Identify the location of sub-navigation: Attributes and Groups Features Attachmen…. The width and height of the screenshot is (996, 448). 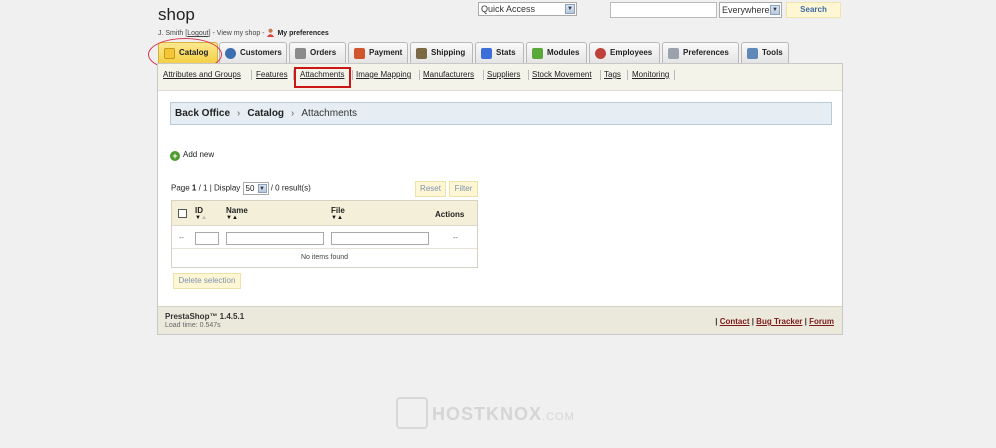
(500, 77).